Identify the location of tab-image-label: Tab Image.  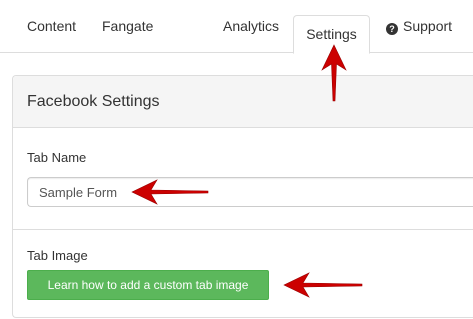
(57, 255).